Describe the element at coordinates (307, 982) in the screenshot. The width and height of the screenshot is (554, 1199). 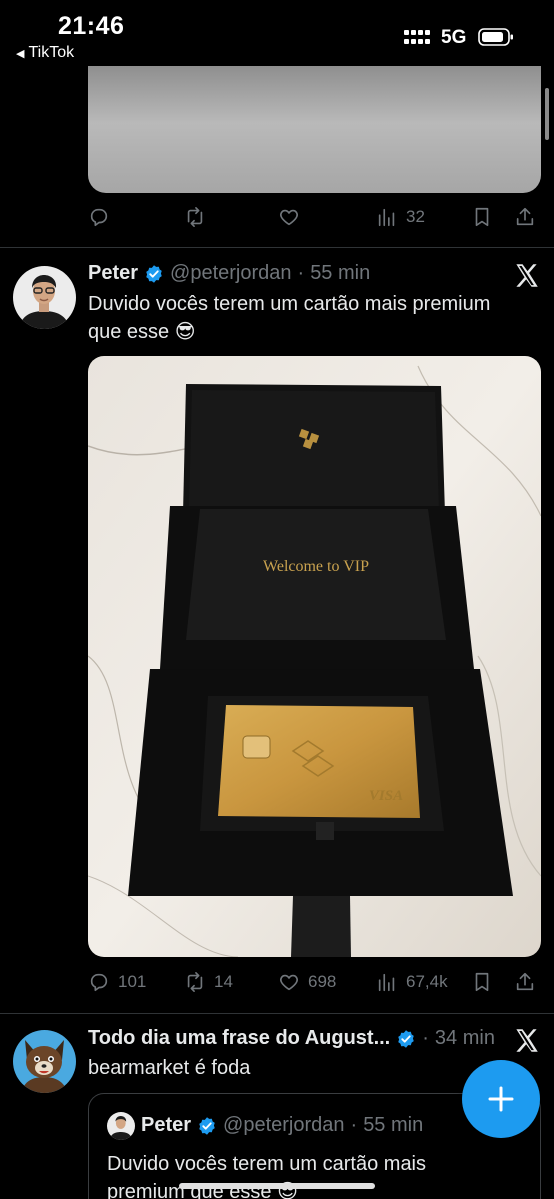
I see `like-button: 698` at that location.